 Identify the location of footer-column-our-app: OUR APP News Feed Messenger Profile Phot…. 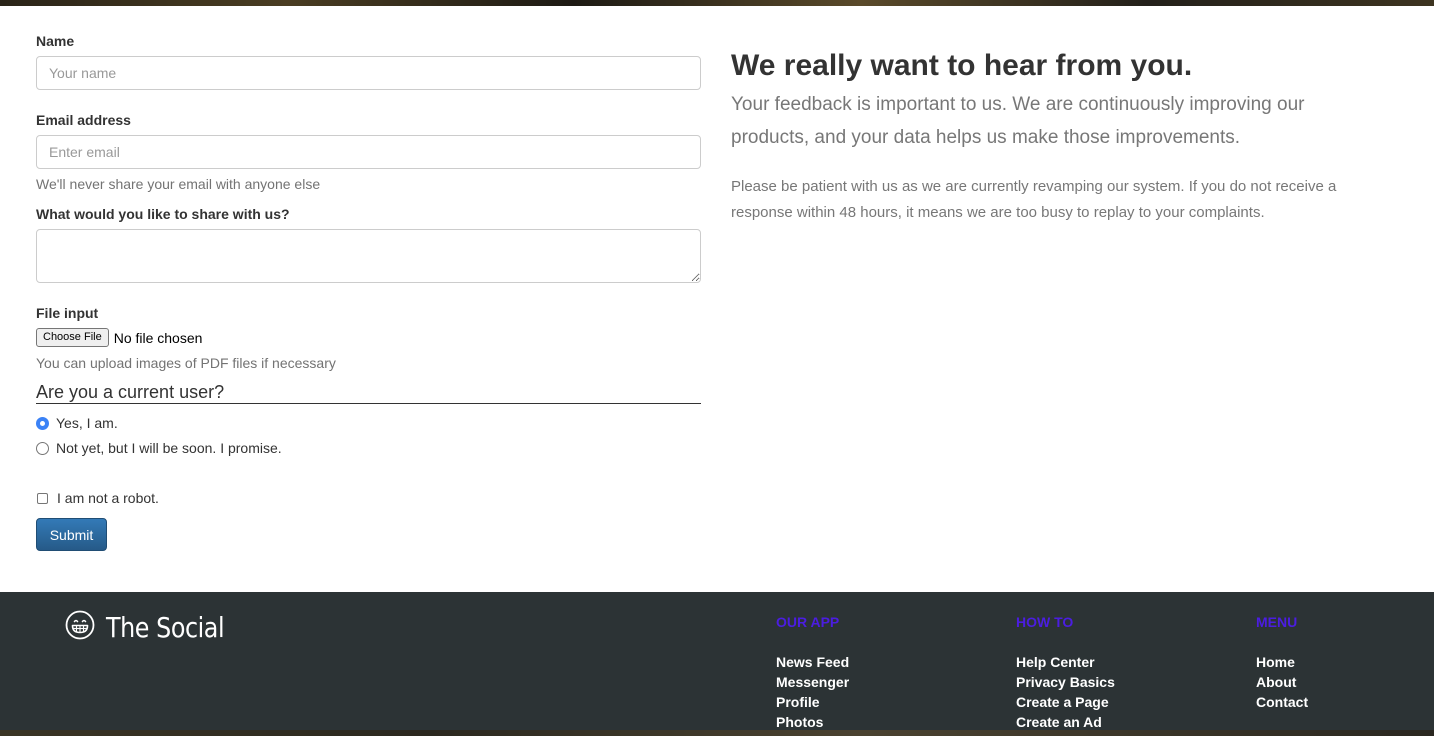
(812, 673).